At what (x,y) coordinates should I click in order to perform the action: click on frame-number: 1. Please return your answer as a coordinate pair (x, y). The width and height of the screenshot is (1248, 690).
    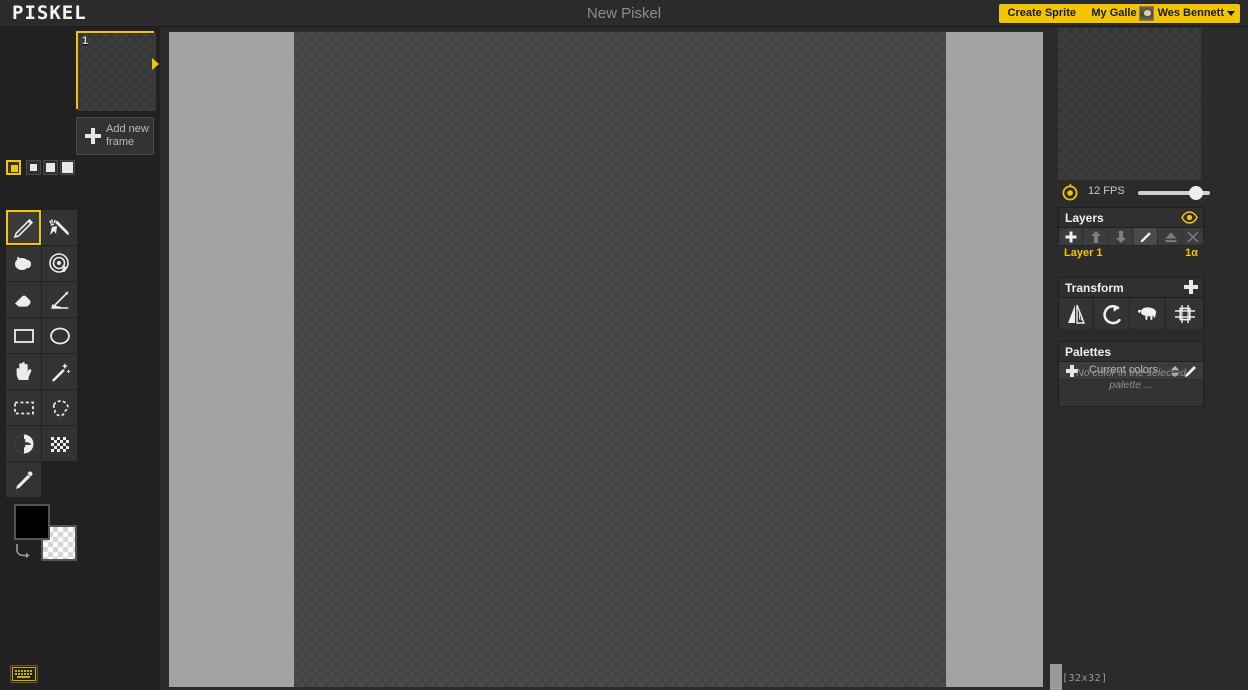
    Looking at the image, I should click on (85, 41).